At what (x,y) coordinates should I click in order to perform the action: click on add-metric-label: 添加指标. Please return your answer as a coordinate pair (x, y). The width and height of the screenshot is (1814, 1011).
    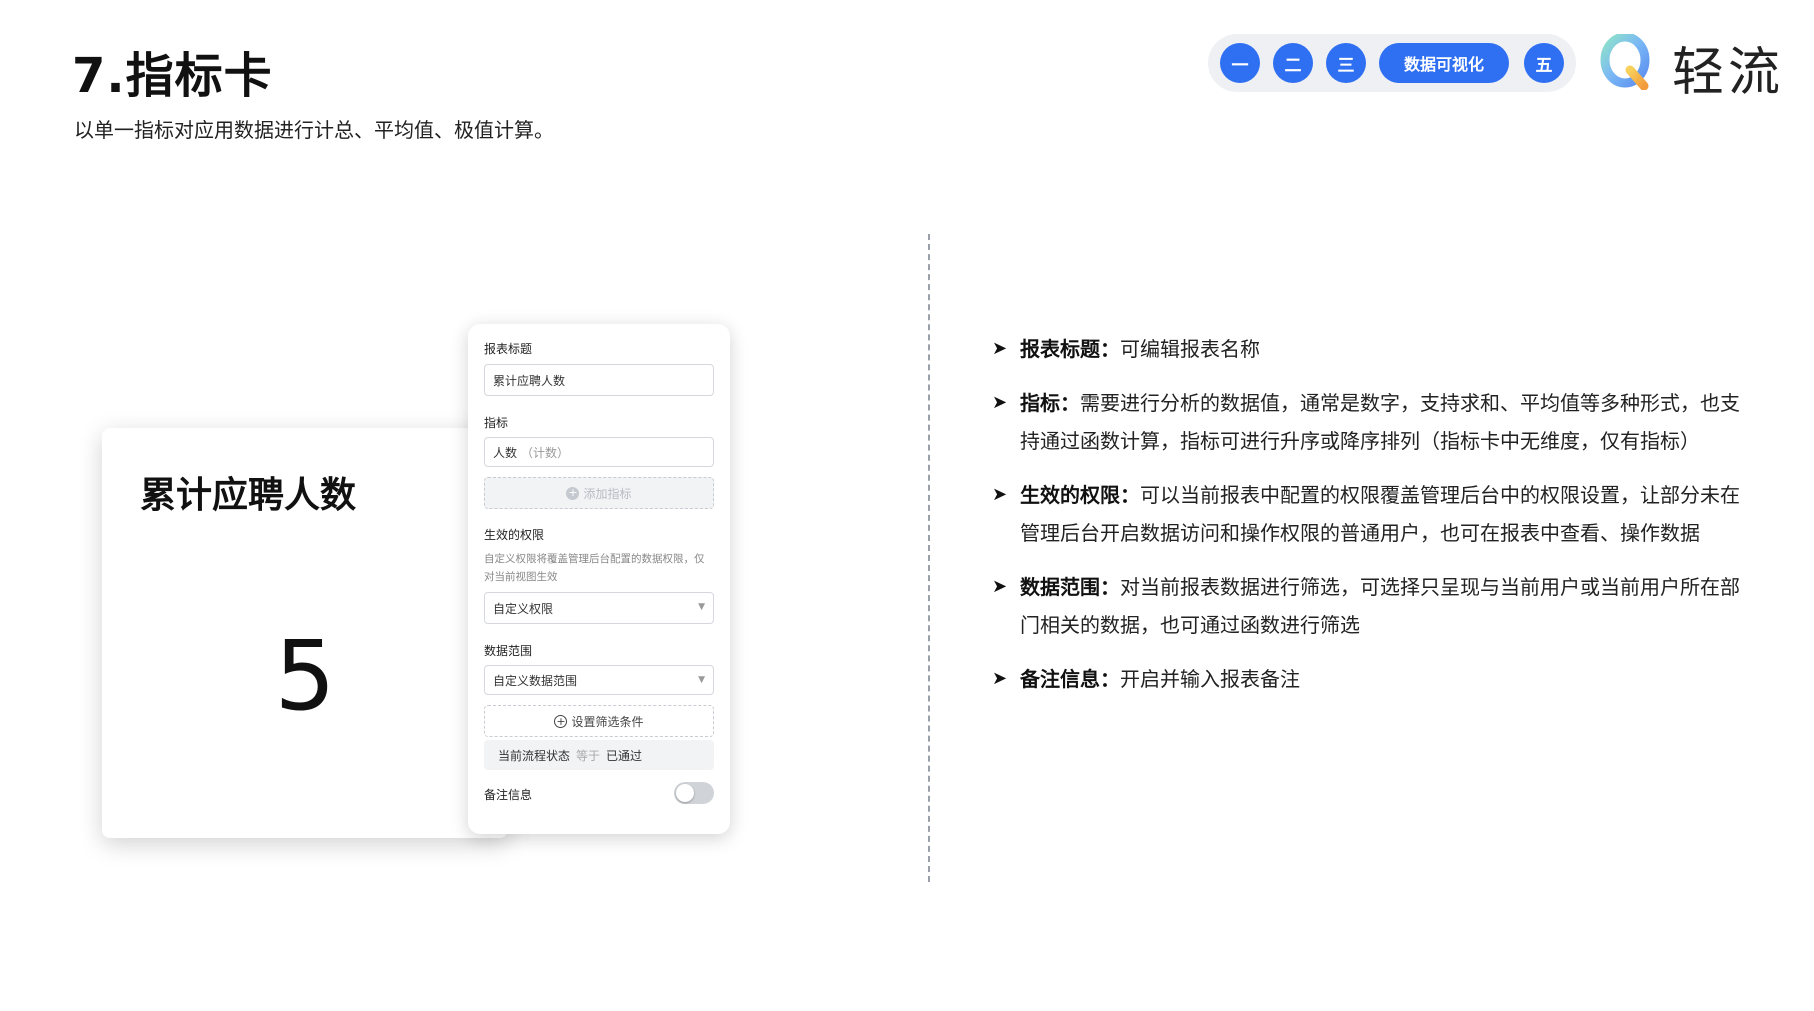
    Looking at the image, I should click on (607, 493).